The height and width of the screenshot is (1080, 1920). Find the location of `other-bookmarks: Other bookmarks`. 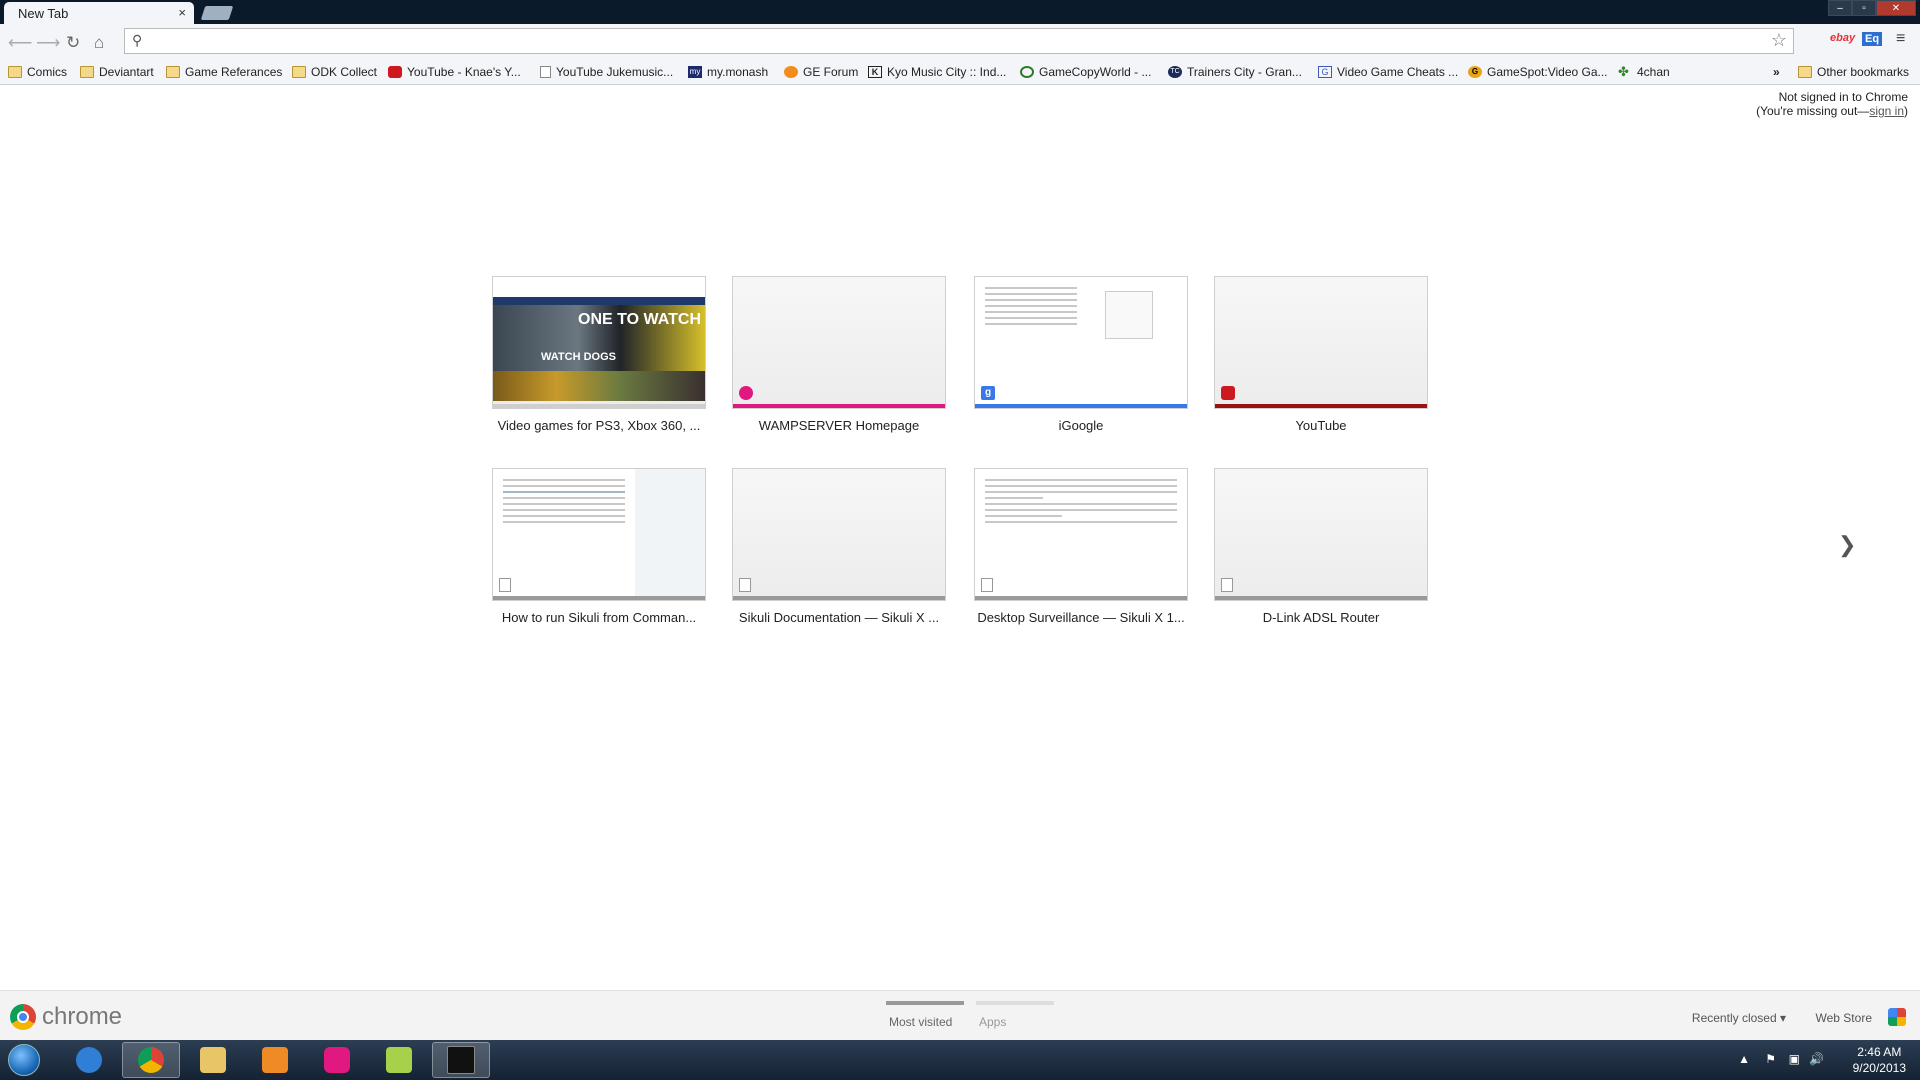

other-bookmarks: Other bookmarks is located at coordinates (1853, 72).